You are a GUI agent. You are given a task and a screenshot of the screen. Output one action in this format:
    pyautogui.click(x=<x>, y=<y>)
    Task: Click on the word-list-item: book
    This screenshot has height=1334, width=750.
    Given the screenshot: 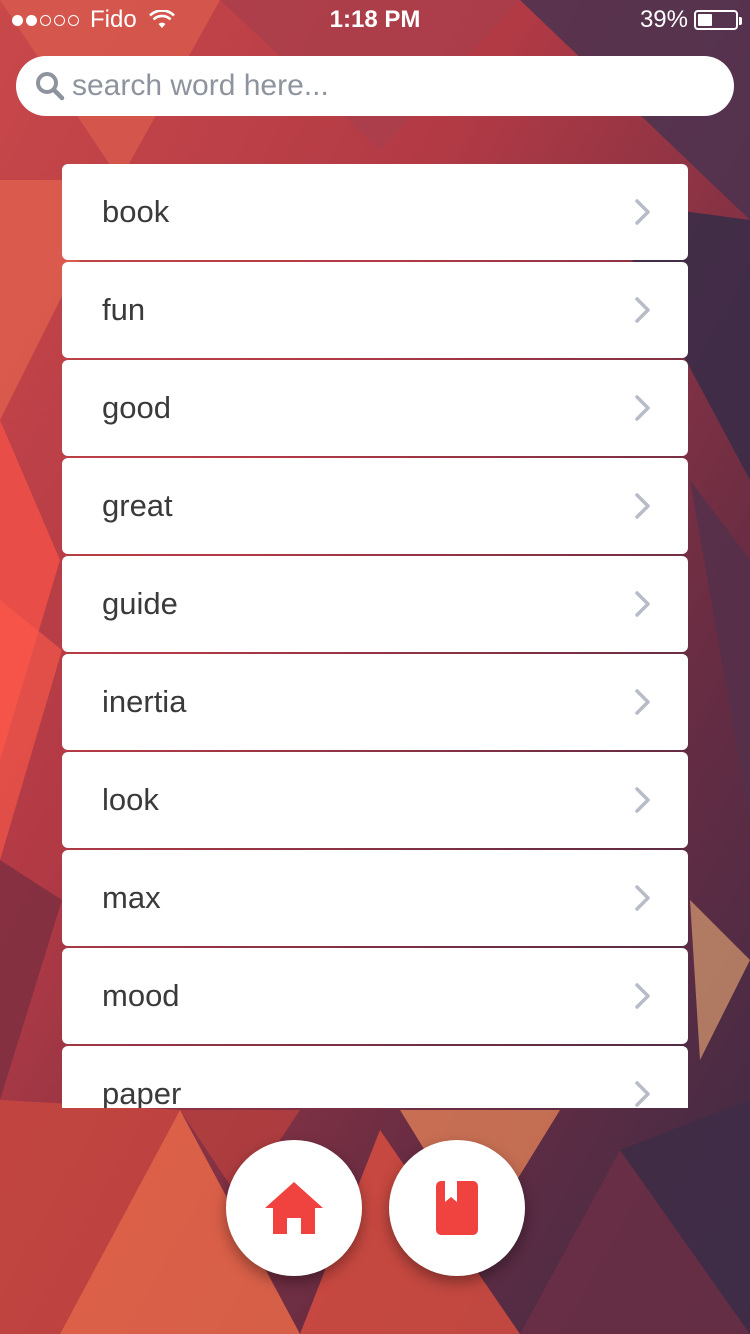 What is the action you would take?
    pyautogui.click(x=375, y=212)
    